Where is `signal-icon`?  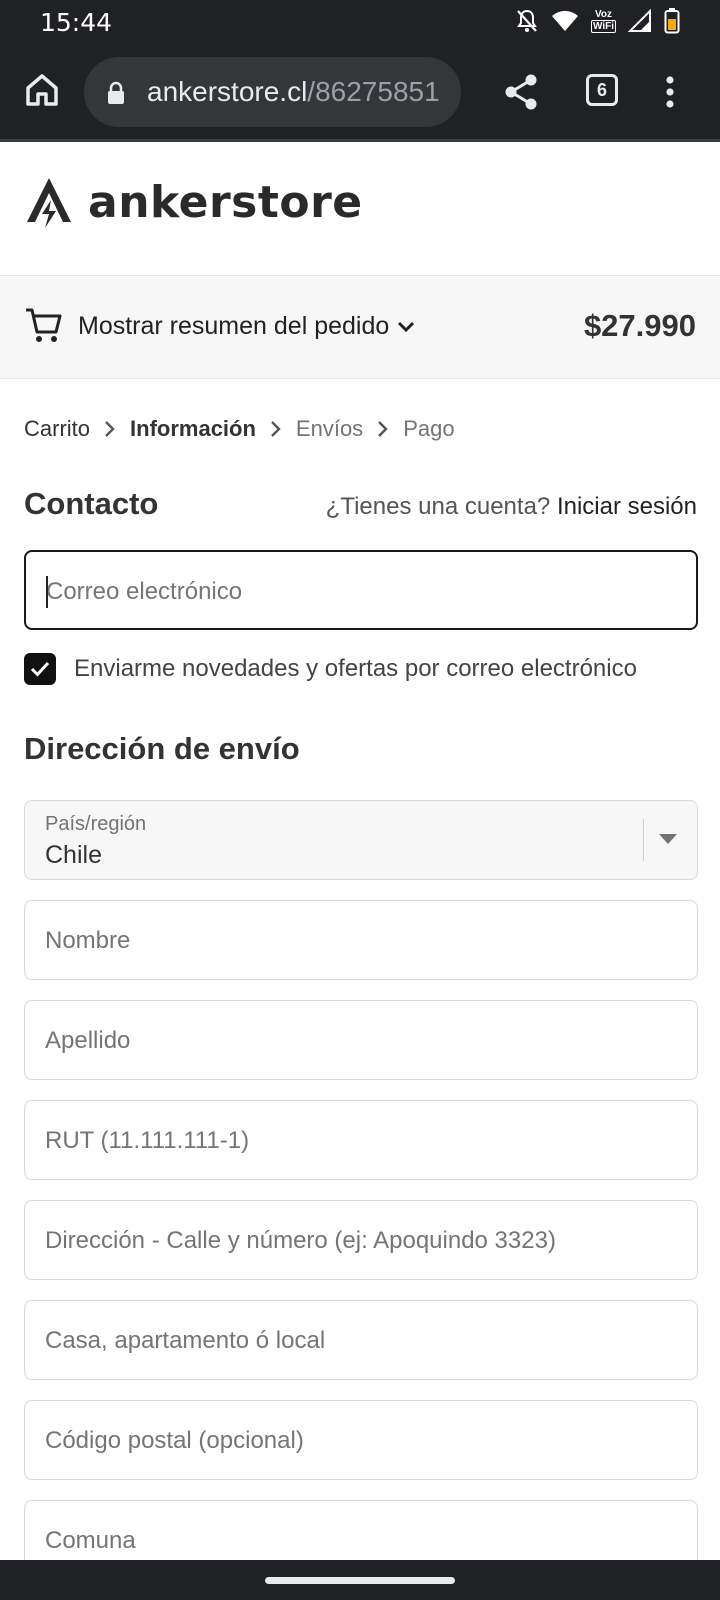 signal-icon is located at coordinates (640, 21).